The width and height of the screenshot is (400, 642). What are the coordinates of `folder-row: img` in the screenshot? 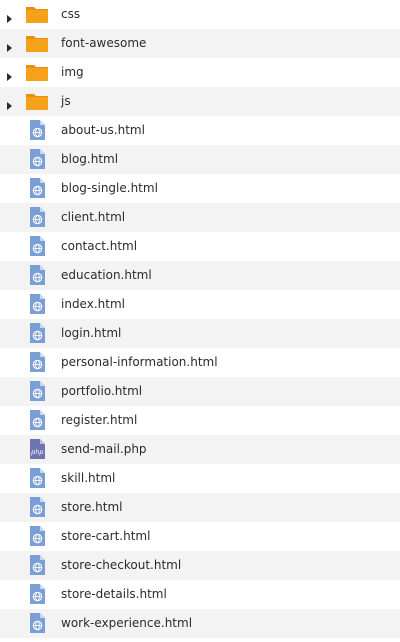 It's located at (200, 72).